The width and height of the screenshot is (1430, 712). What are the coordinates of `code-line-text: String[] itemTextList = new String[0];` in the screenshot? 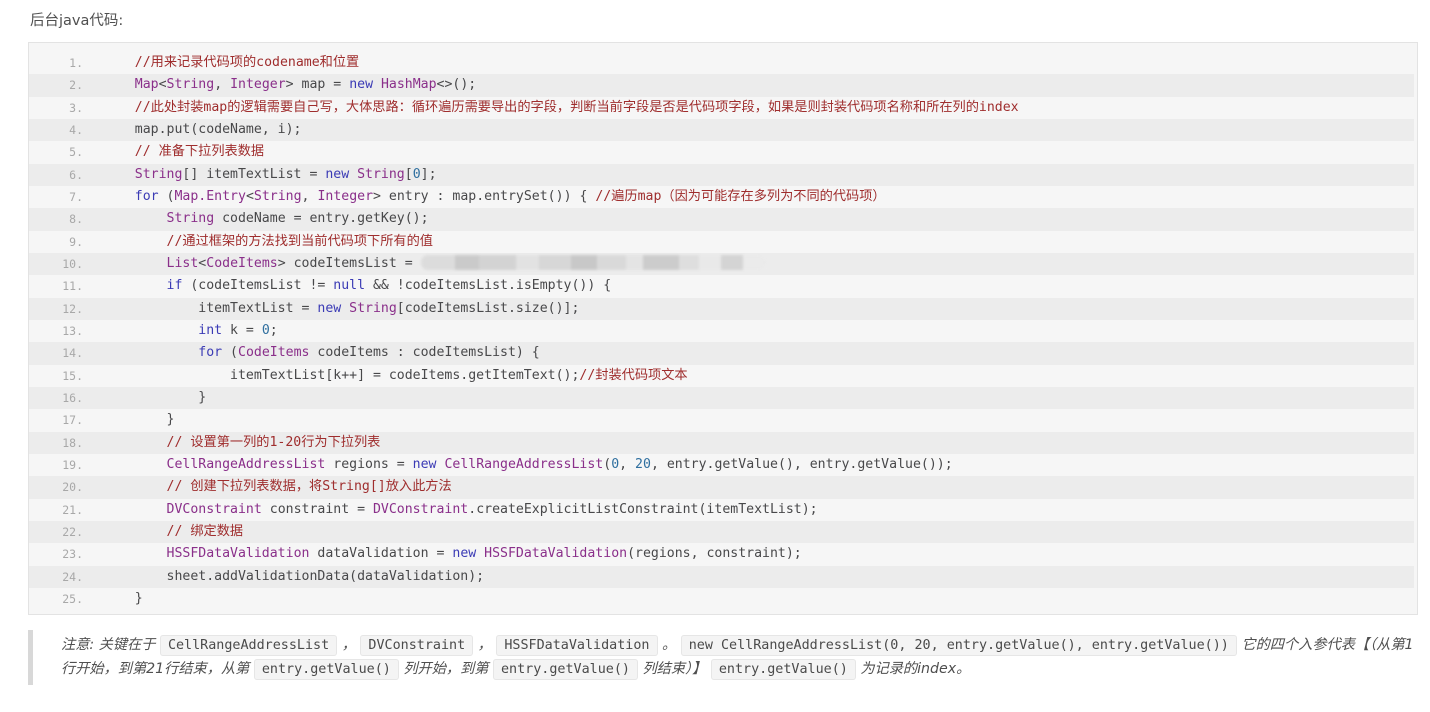 It's located at (270, 174).